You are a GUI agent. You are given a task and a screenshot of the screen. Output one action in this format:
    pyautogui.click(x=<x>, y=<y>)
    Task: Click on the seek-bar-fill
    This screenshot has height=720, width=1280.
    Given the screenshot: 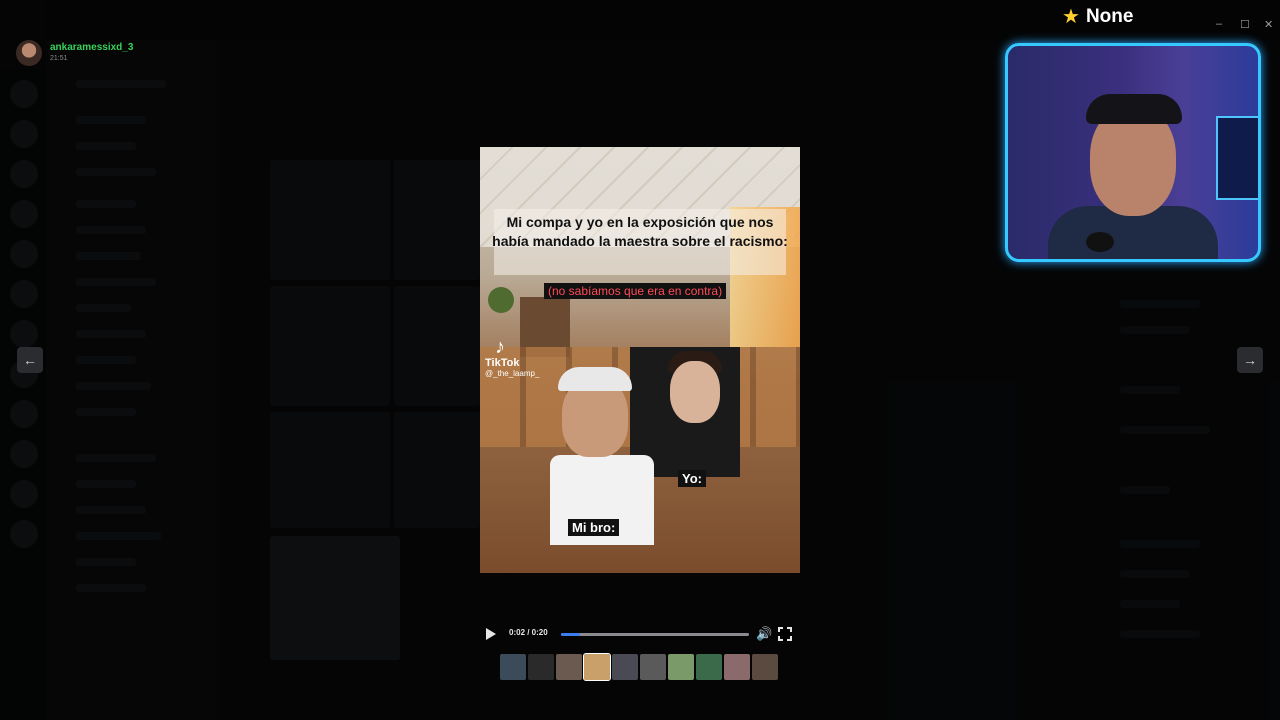 What is the action you would take?
    pyautogui.click(x=570, y=634)
    